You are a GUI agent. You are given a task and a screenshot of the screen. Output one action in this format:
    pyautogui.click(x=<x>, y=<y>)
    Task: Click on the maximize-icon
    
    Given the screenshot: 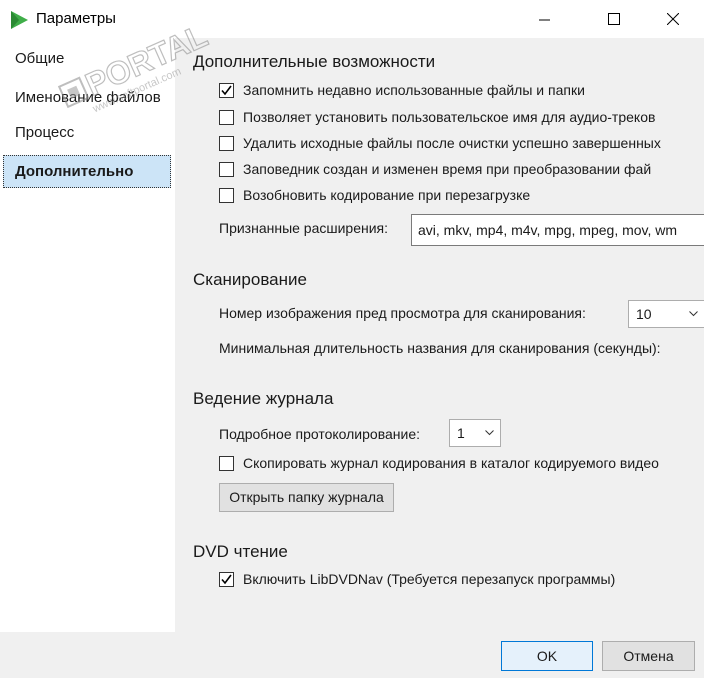 What is the action you would take?
    pyautogui.click(x=614, y=19)
    